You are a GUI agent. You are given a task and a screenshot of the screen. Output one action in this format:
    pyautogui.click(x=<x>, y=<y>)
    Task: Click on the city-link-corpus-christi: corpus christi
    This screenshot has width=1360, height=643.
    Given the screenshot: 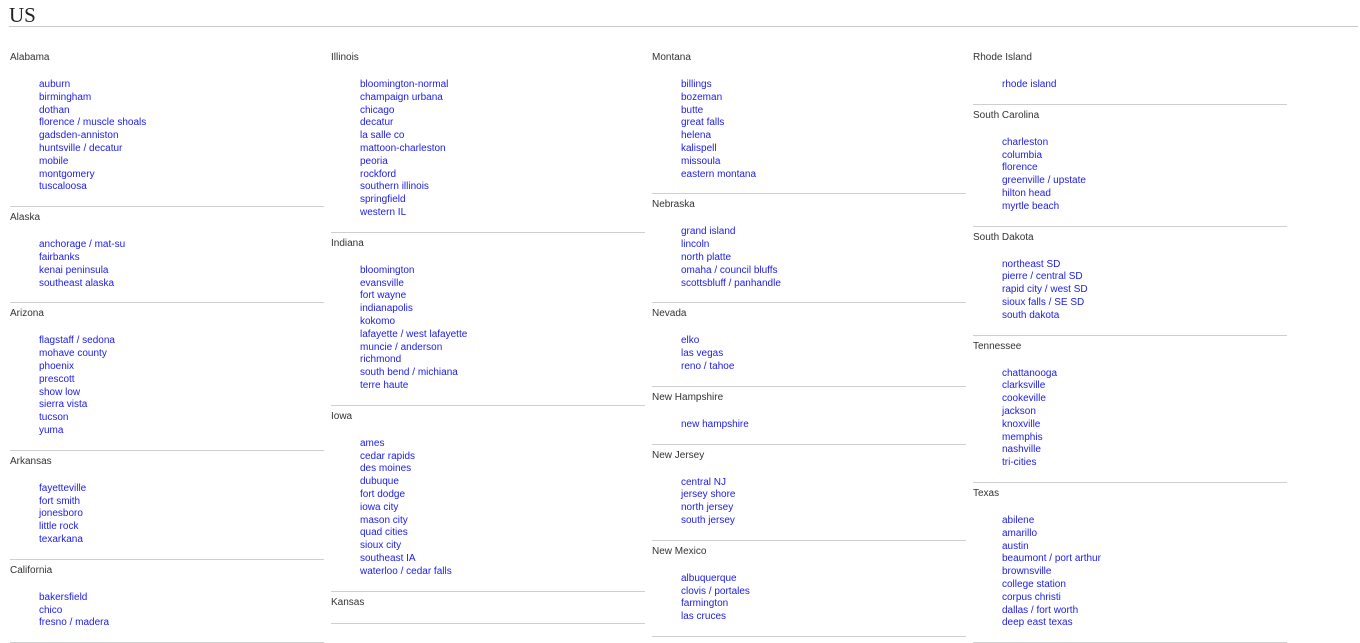 What is the action you would take?
    pyautogui.click(x=1031, y=597)
    